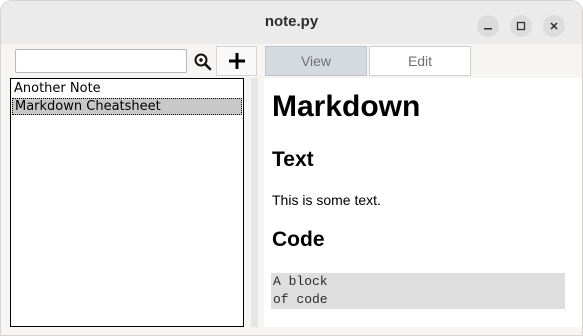 Image resolution: width=583 pixels, height=336 pixels. I want to click on plus-icon, so click(236, 61).